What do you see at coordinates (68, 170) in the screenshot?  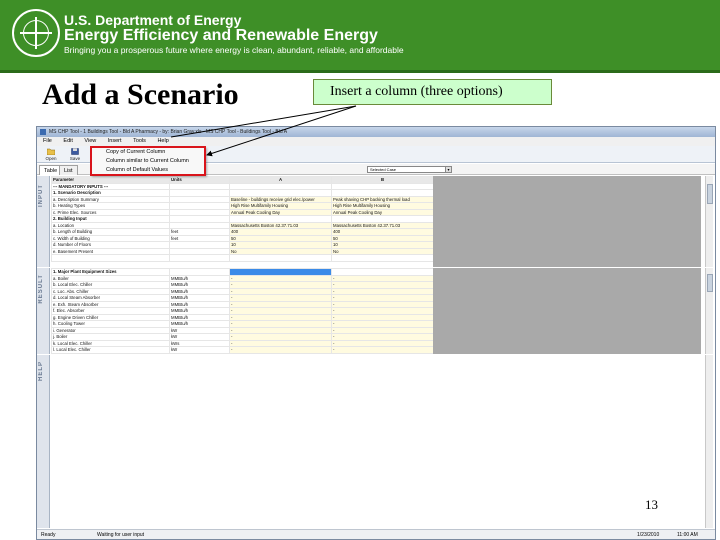 I see `tab-list: List` at bounding box center [68, 170].